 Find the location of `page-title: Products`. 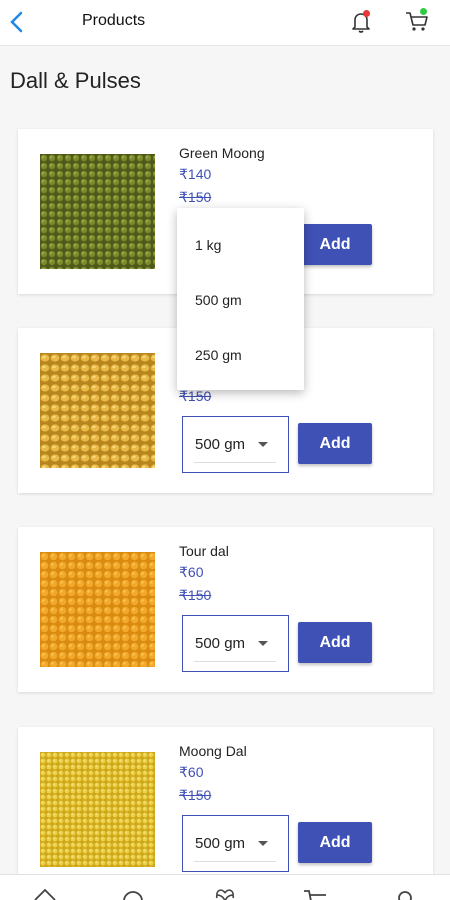

page-title: Products is located at coordinates (114, 20).